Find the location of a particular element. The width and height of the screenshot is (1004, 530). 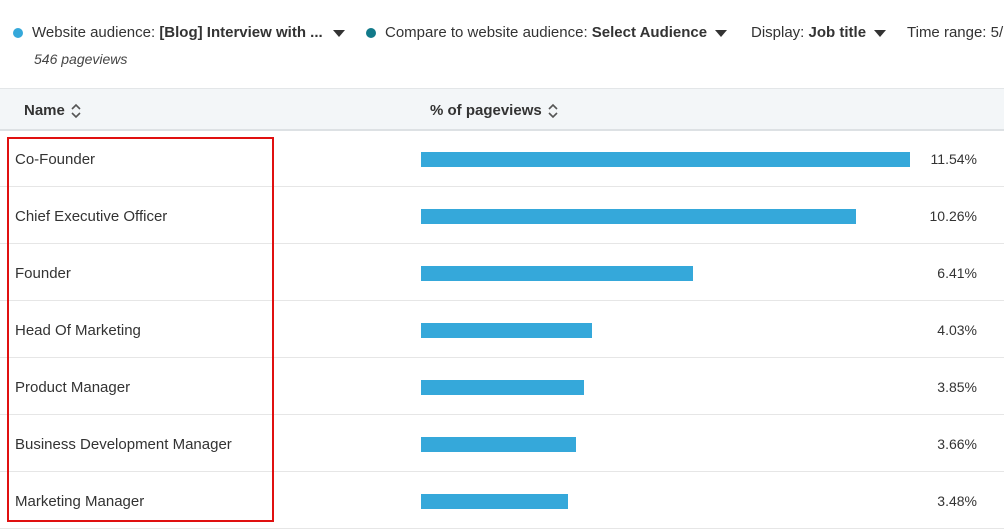

time-label: Time range: is located at coordinates (947, 32).